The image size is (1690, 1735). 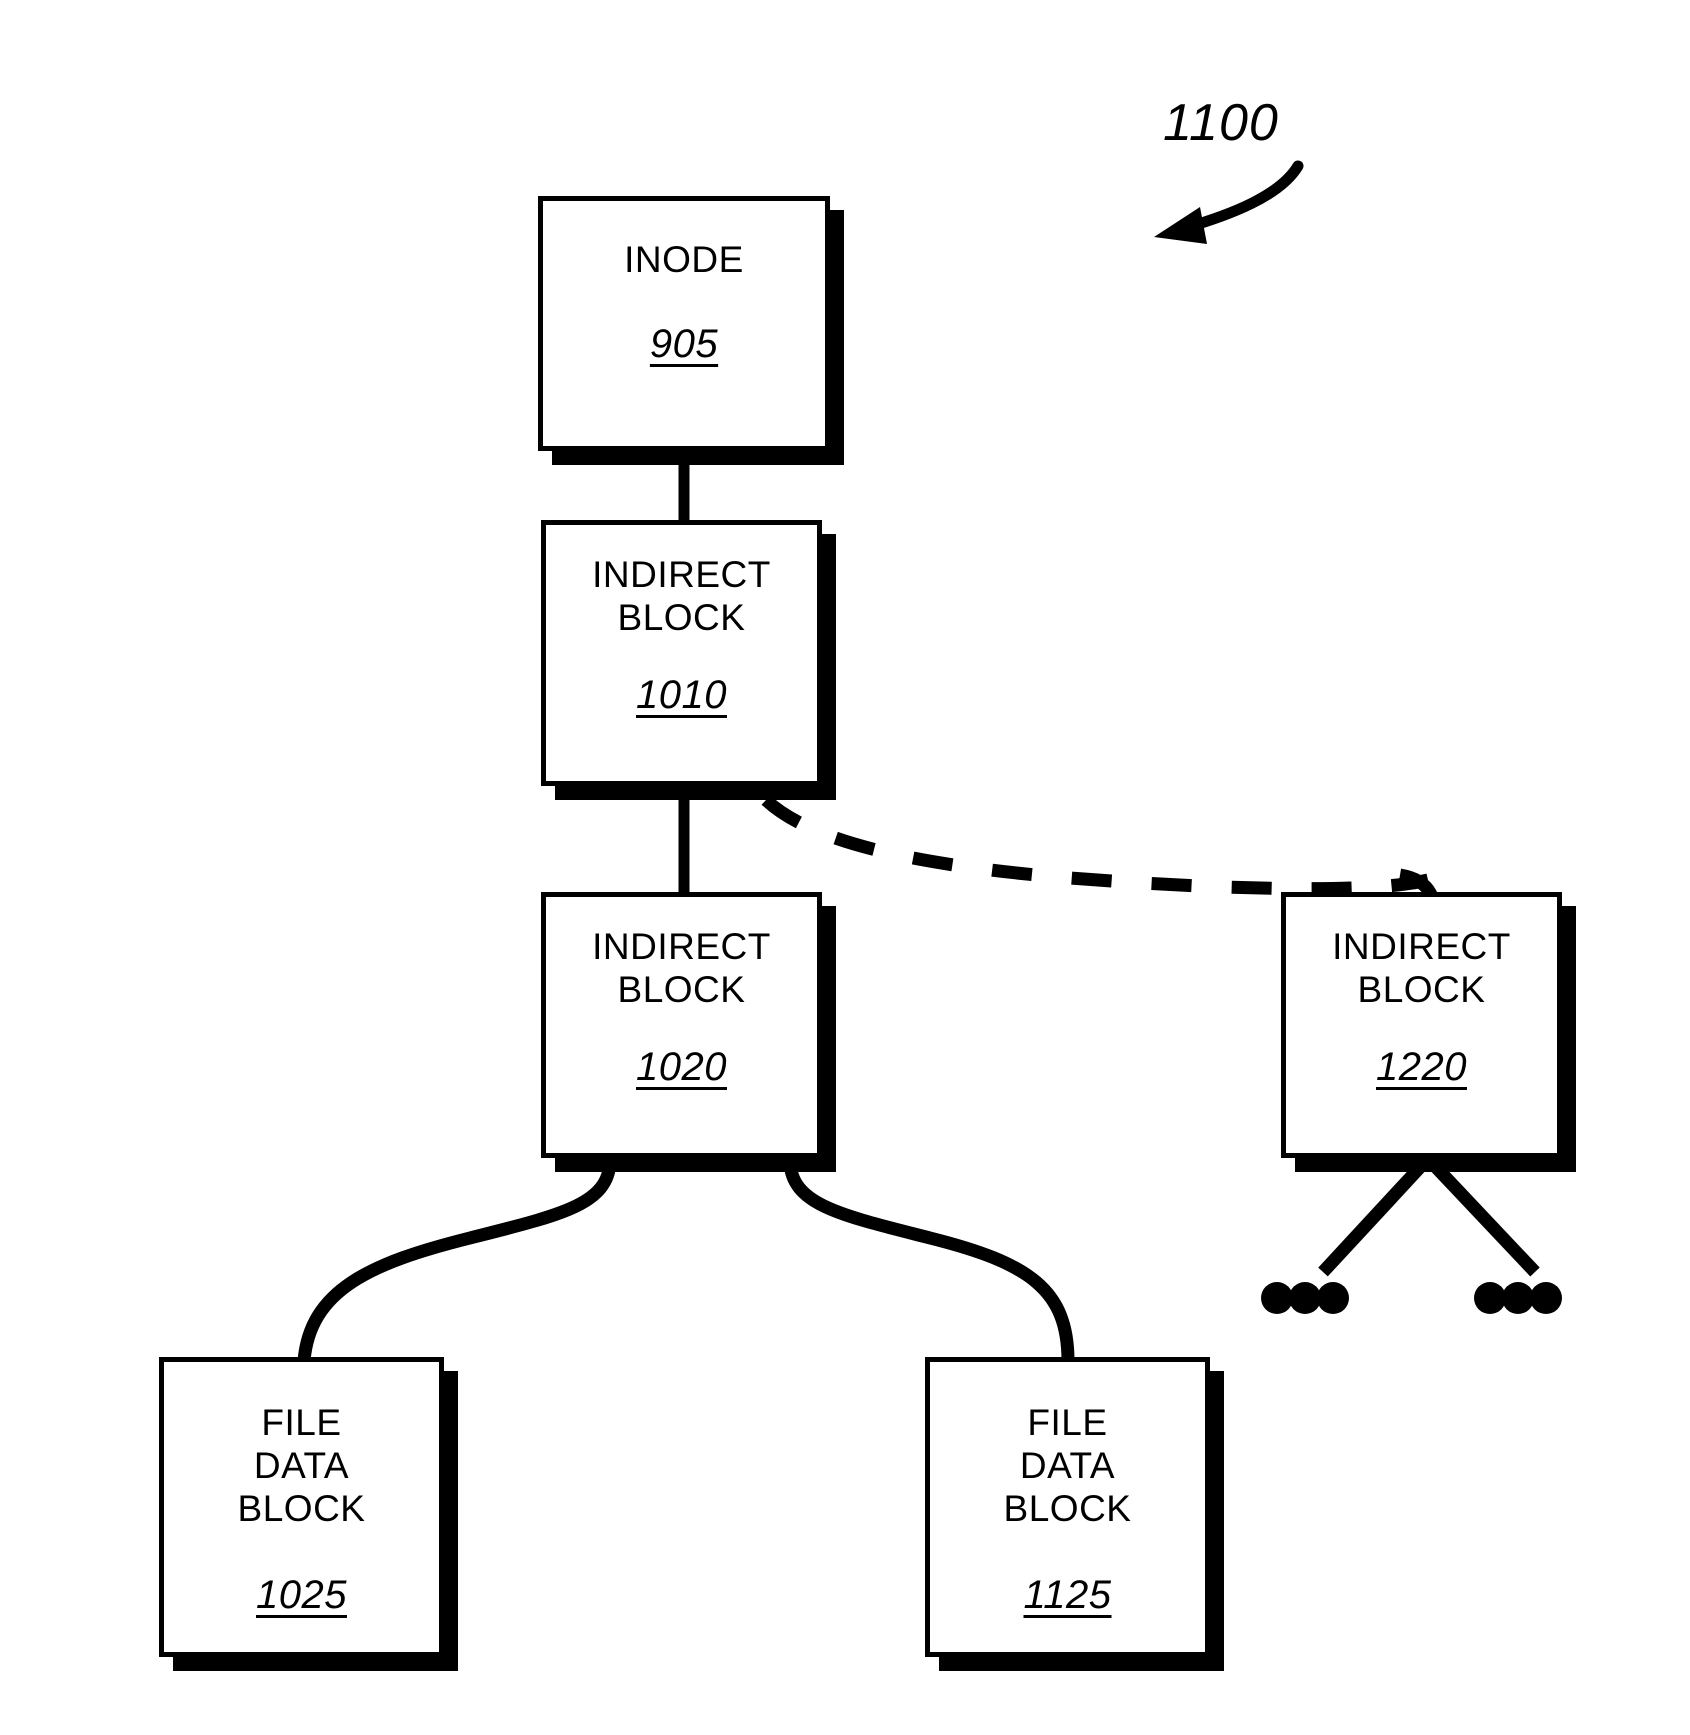 What do you see at coordinates (695, 793) in the screenshot?
I see `indirect-1010-shadow-bottom` at bounding box center [695, 793].